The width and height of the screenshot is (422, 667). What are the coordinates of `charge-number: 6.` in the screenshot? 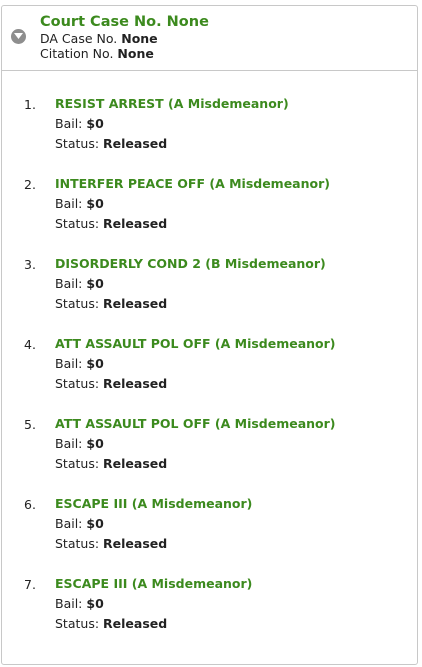 It's located at (30, 504).